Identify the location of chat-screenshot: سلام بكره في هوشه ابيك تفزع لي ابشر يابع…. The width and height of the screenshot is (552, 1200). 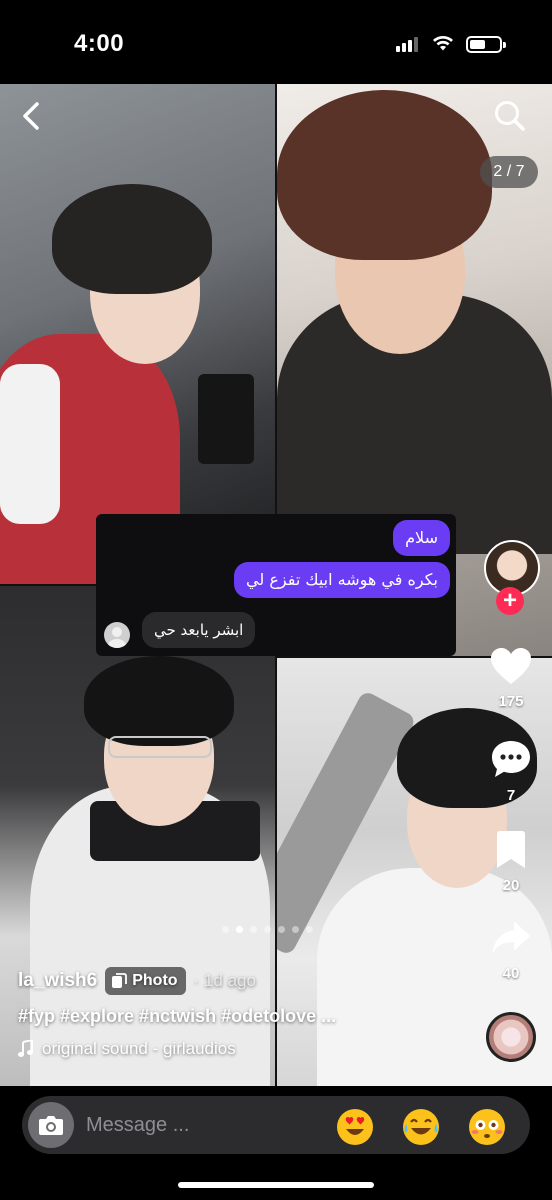
(276, 585).